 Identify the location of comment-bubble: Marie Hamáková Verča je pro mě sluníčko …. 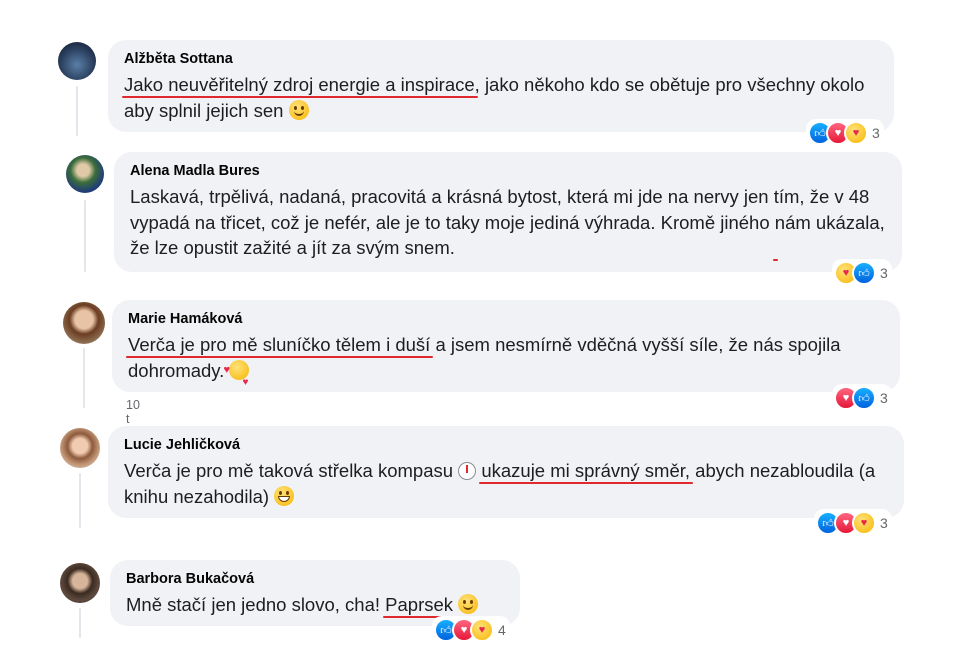
(506, 347).